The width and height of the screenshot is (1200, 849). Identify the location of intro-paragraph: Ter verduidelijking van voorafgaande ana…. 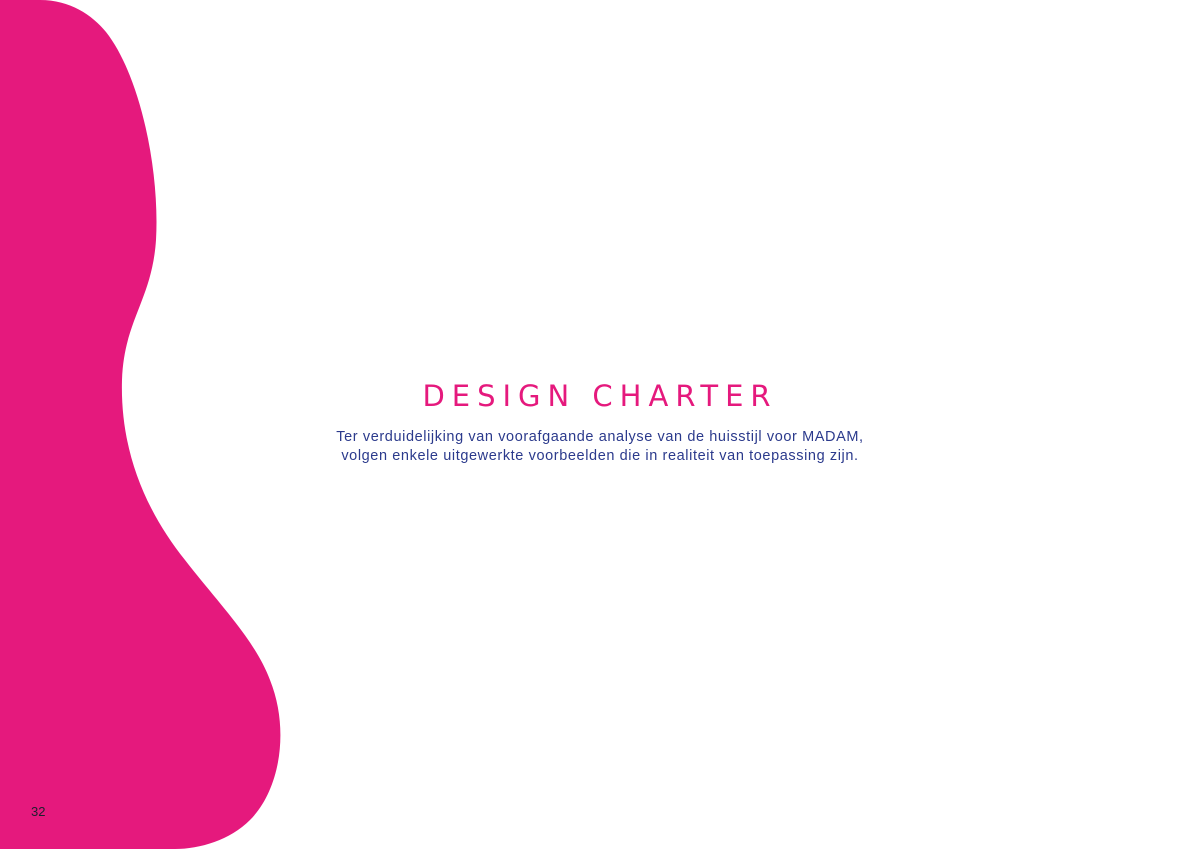
(600, 447).